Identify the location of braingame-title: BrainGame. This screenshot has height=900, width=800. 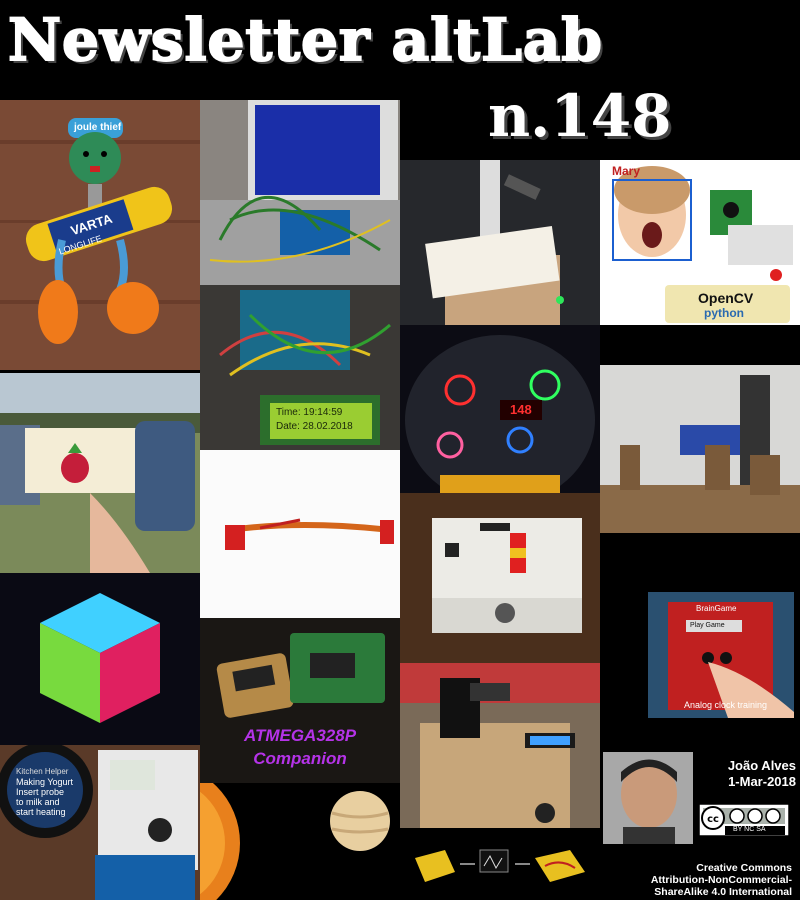
(716, 608).